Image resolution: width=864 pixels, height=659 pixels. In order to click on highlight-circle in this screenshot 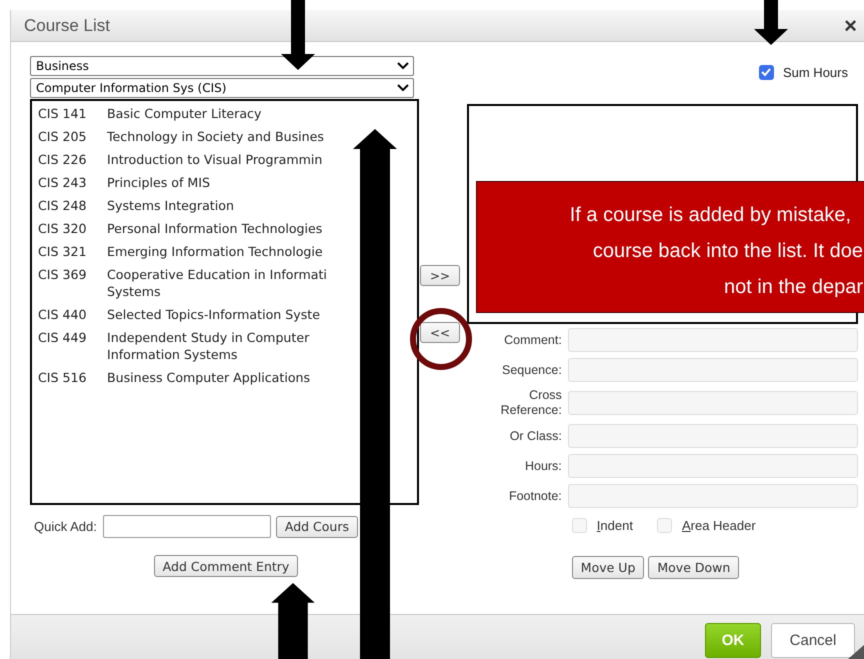, I will do `click(441, 339)`.